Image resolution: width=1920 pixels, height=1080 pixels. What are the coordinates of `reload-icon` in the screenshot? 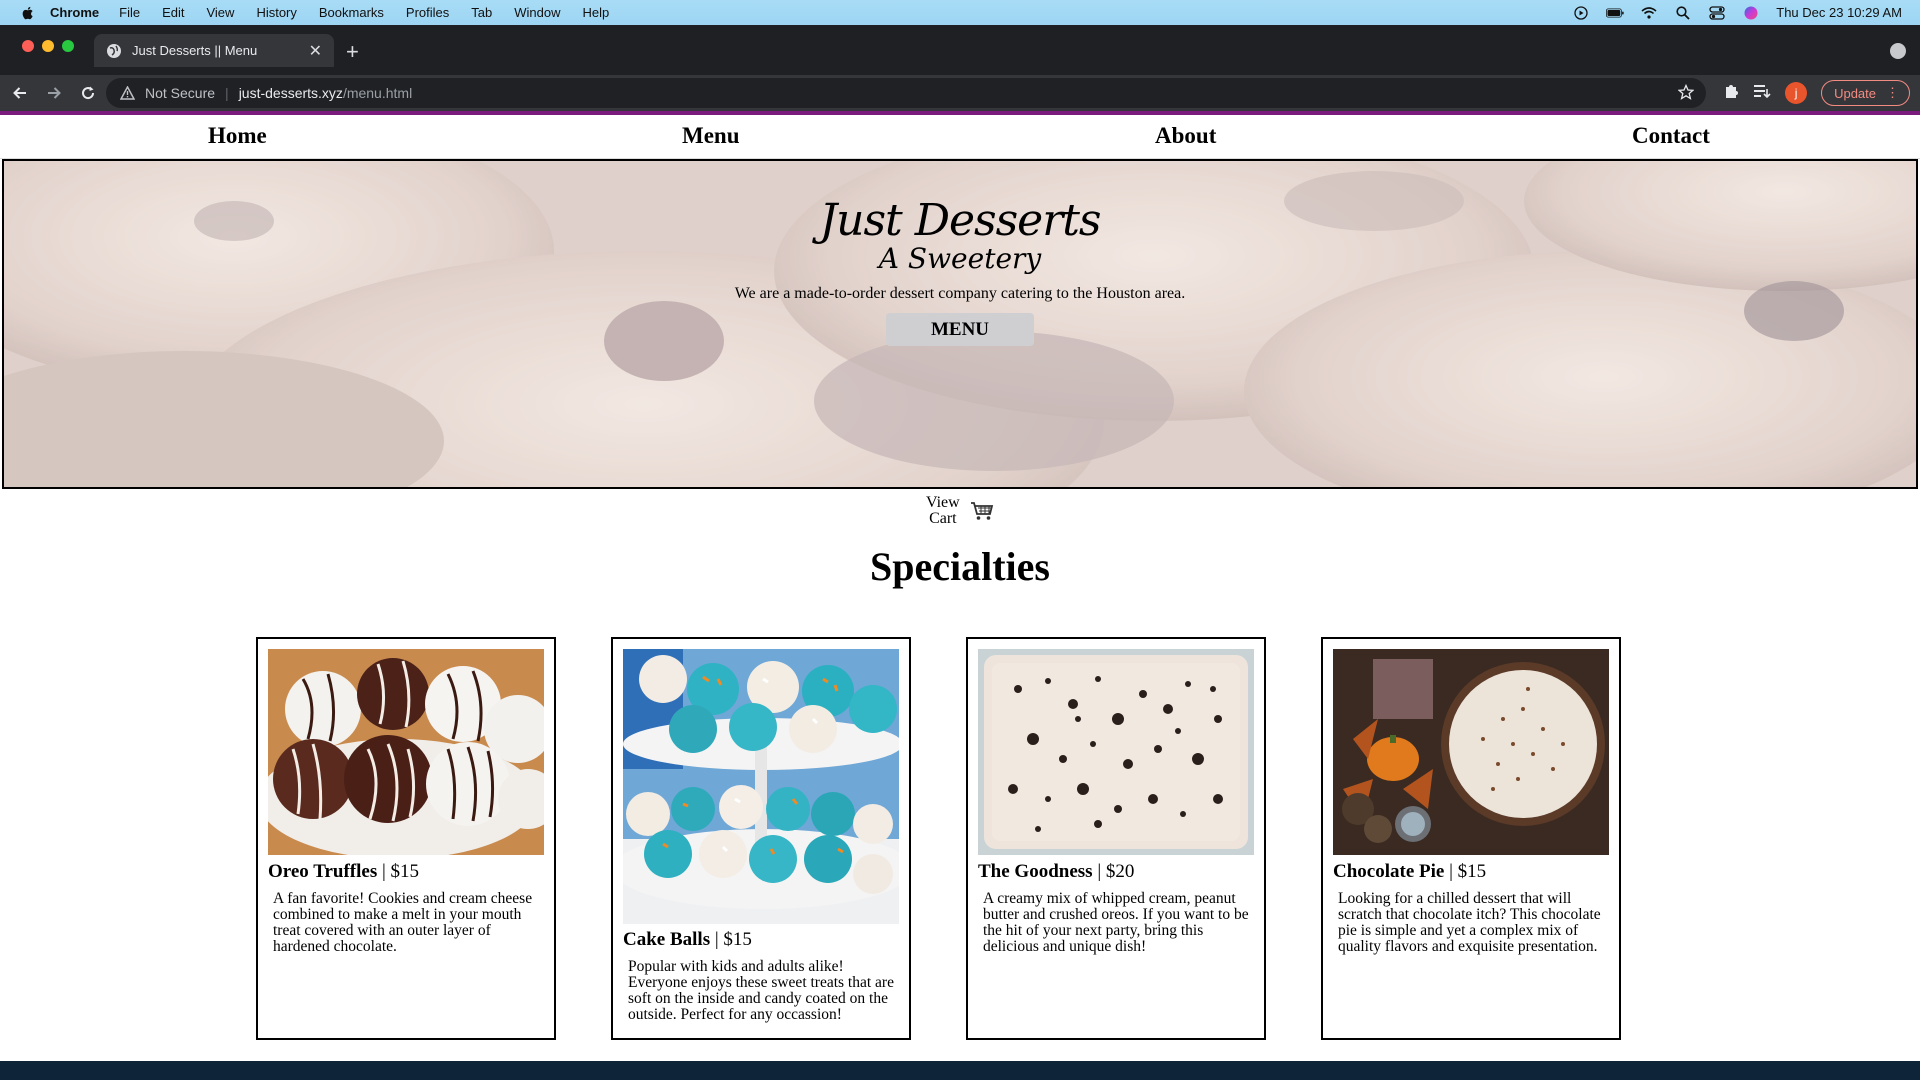 It's located at (88, 93).